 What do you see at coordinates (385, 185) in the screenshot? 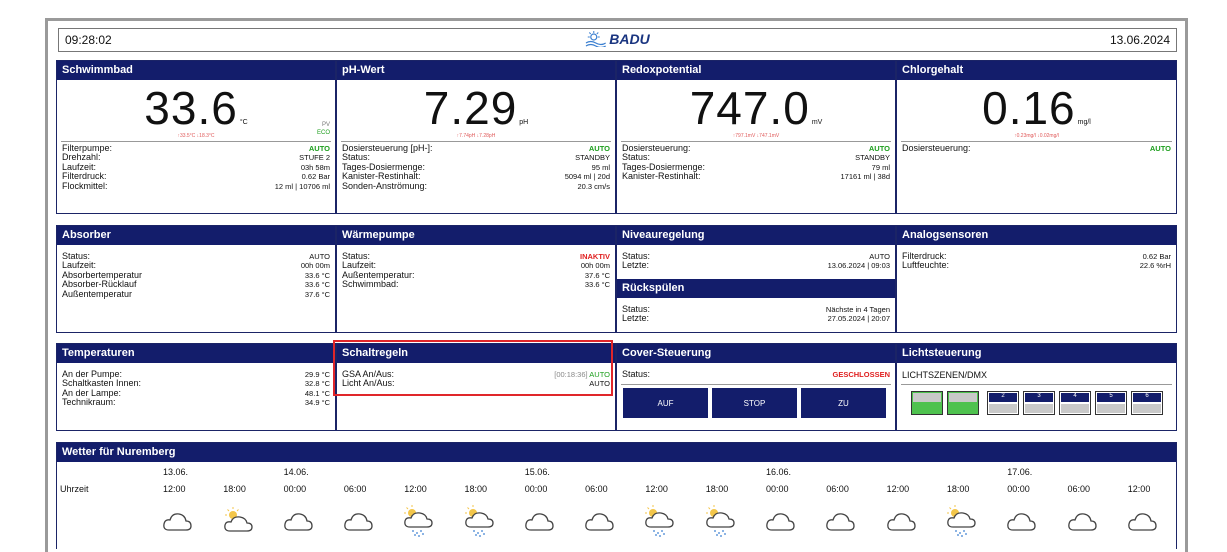
I see `row-label: Sonden-Anströmung:` at bounding box center [385, 185].